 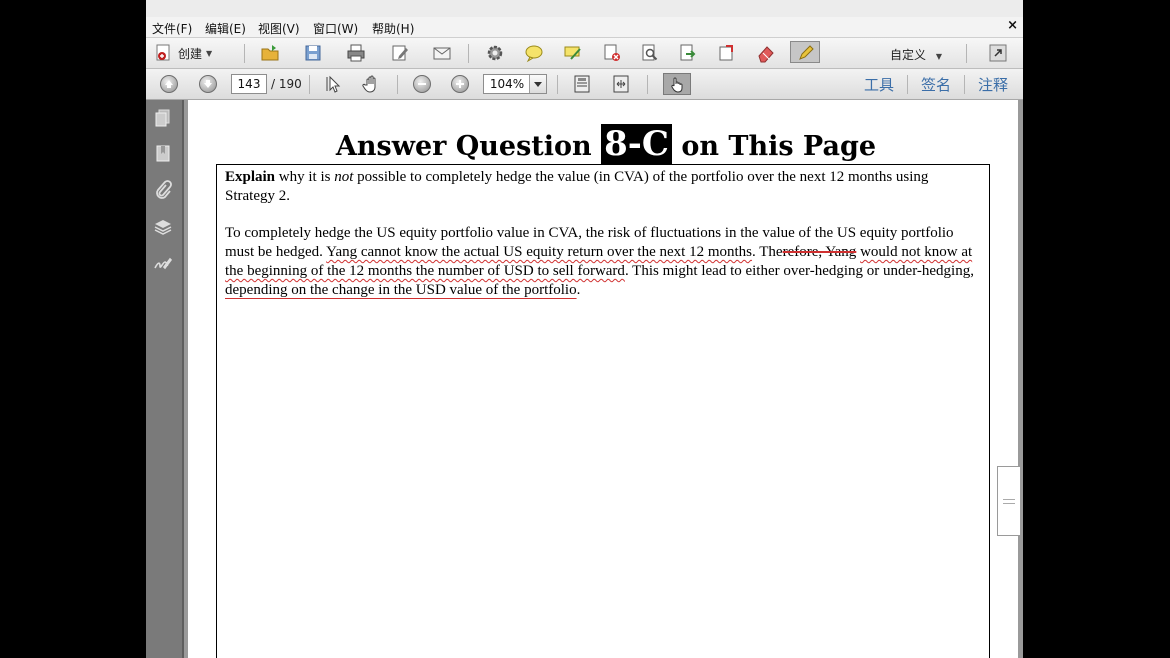 What do you see at coordinates (249, 84) in the screenshot?
I see `page-number-input` at bounding box center [249, 84].